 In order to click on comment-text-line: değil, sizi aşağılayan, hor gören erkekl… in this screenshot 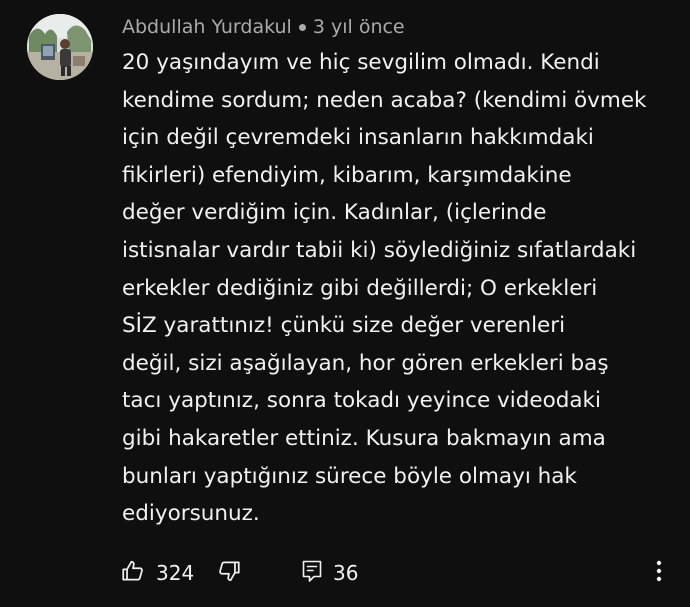, I will do `click(365, 363)`.